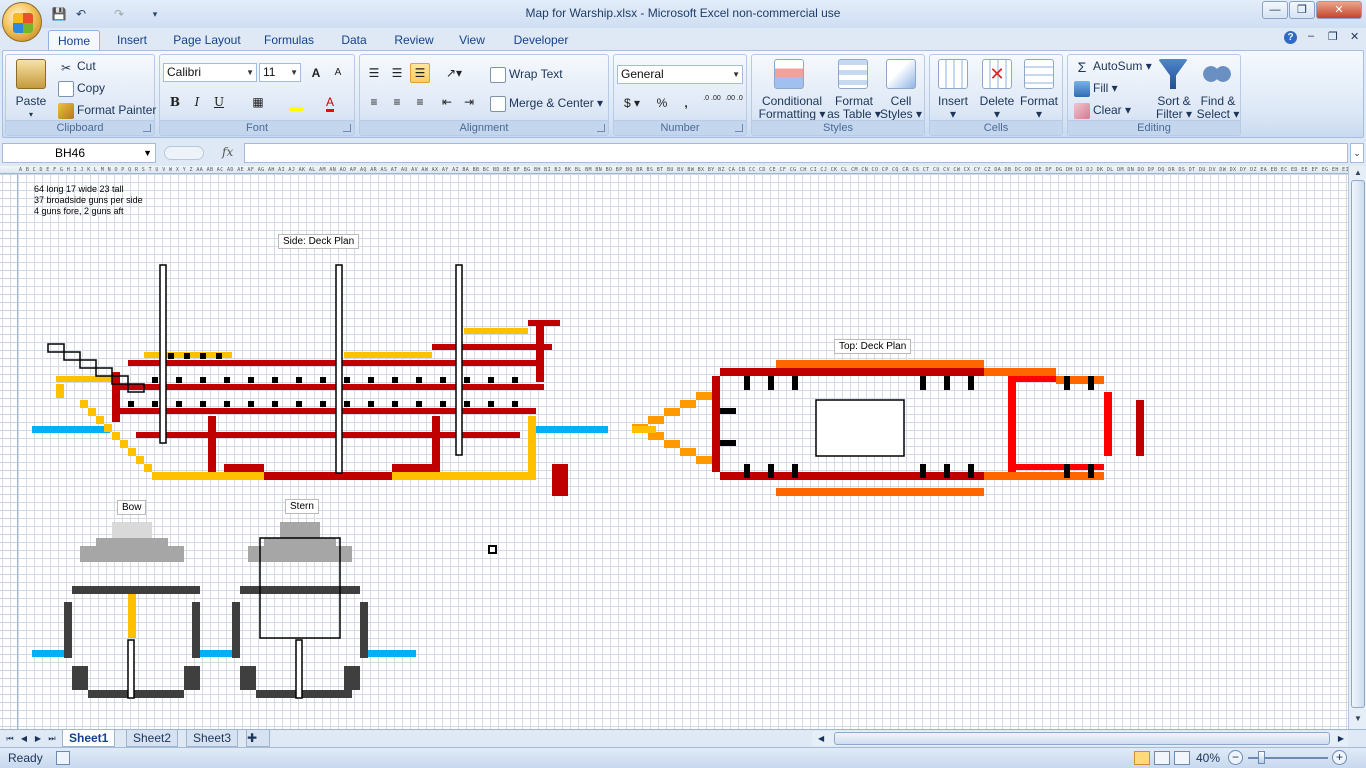  Describe the element at coordinates (1039, 108) in the screenshot. I see `format-cells-button: Format ▾` at that location.